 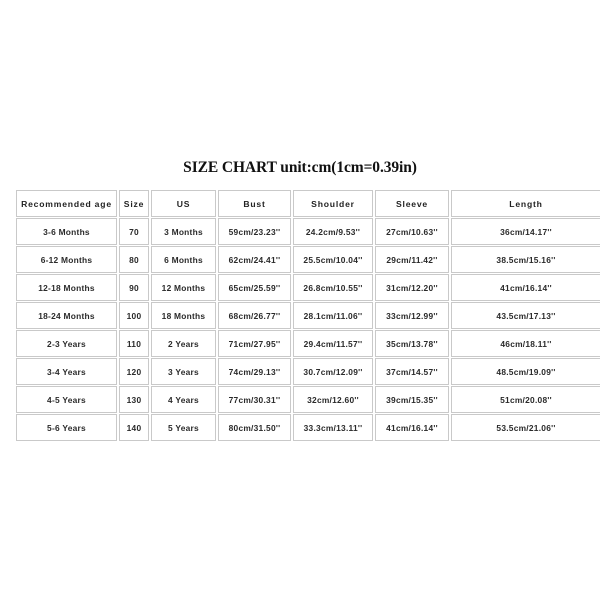 What do you see at coordinates (333, 315) in the screenshot?
I see `cell-shoulder: 28.1cm/11.06''` at bounding box center [333, 315].